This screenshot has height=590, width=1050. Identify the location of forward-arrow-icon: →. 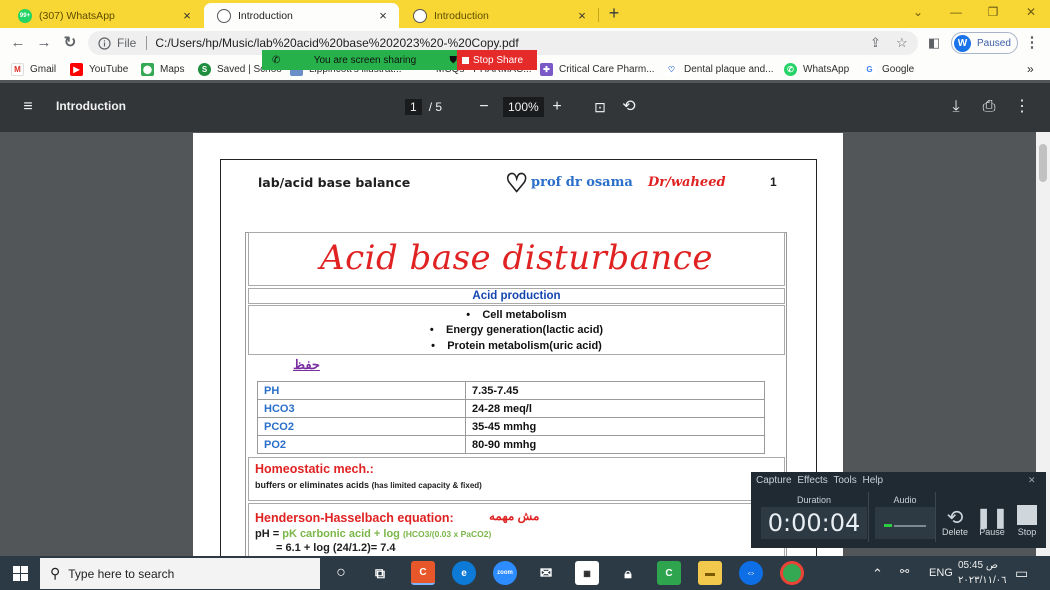
(44, 43).